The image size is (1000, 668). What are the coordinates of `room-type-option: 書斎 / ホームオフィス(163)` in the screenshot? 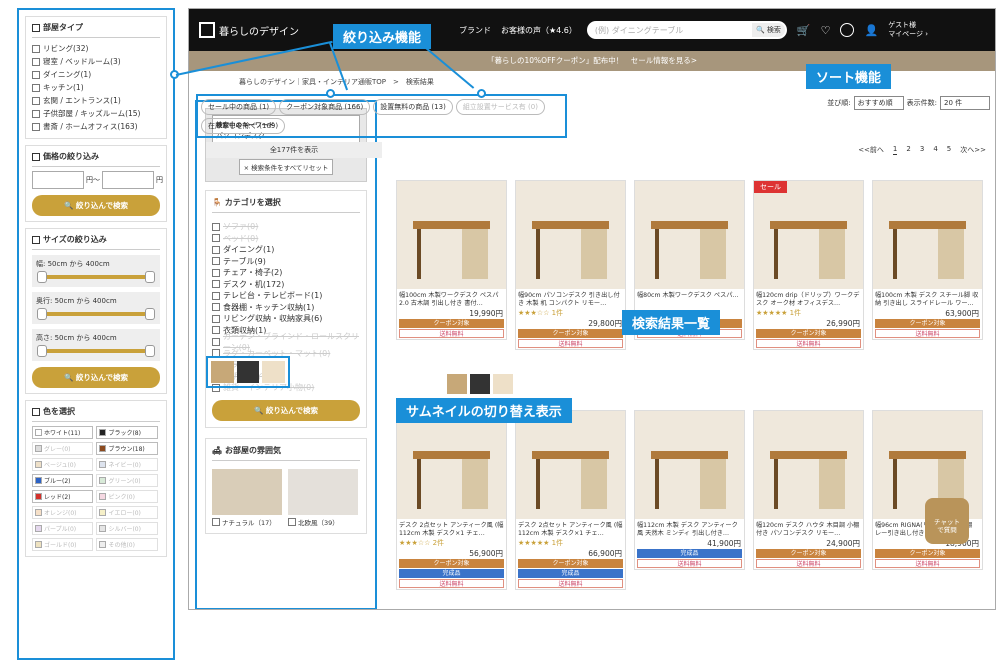 It's located at (96, 126).